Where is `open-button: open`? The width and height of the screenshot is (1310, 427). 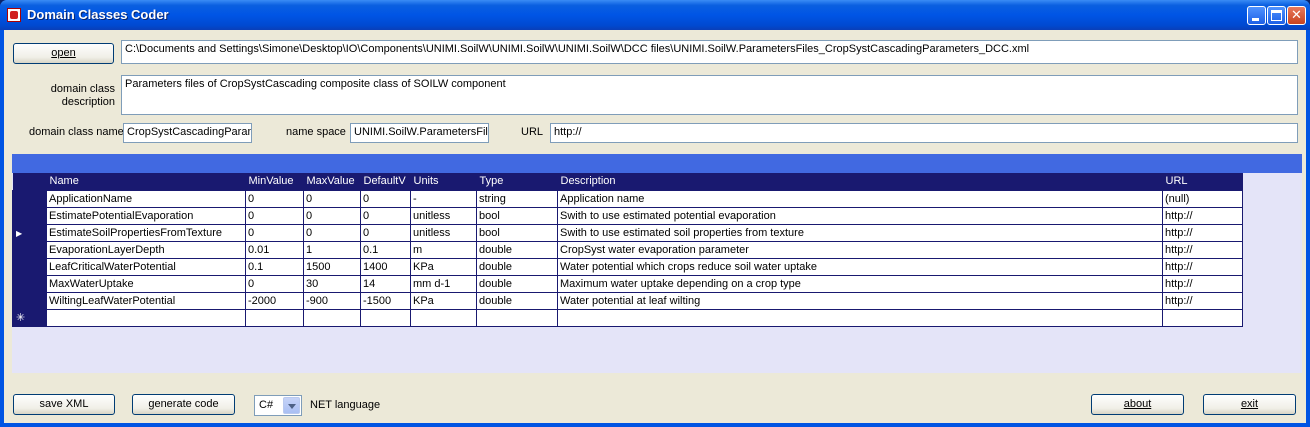 open-button: open is located at coordinates (63, 53).